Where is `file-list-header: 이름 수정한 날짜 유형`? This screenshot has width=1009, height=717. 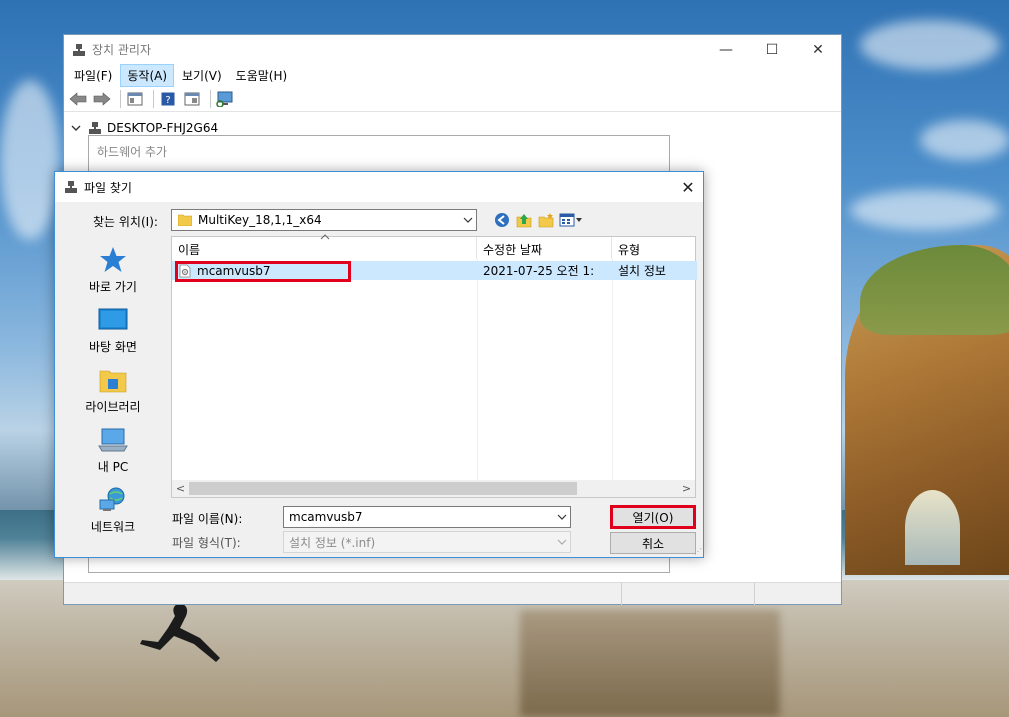 file-list-header: 이름 수정한 날짜 유형 is located at coordinates (434, 246).